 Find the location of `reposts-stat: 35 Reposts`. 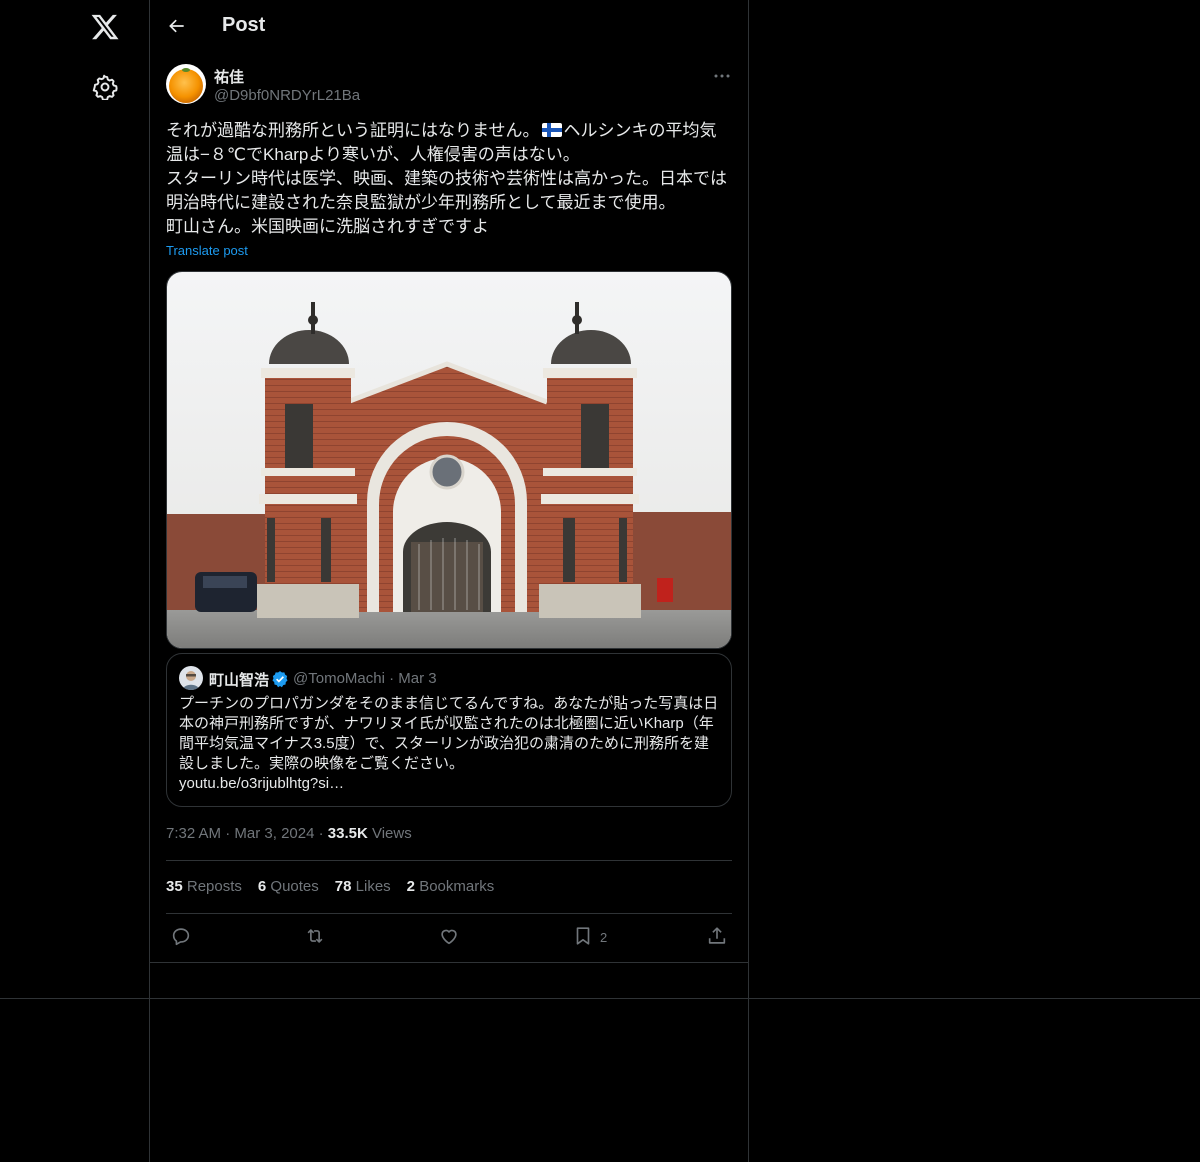

reposts-stat: 35 Reposts is located at coordinates (204, 886).